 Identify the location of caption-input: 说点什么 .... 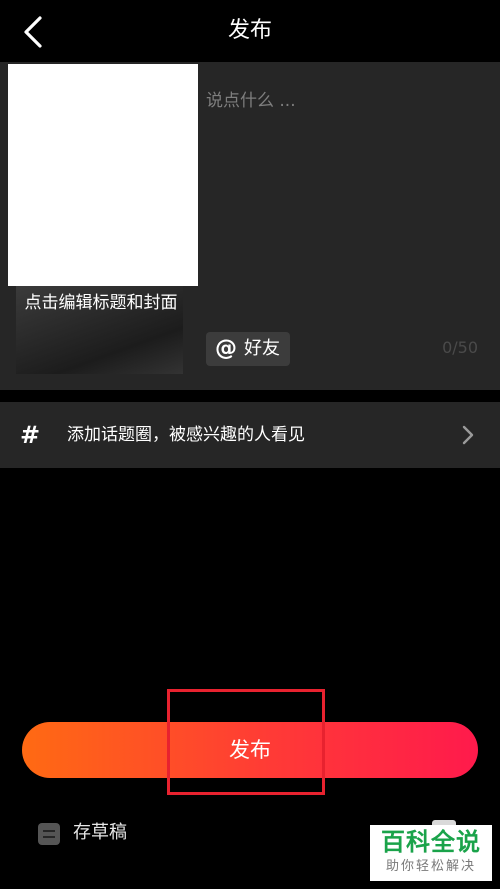
(341, 103).